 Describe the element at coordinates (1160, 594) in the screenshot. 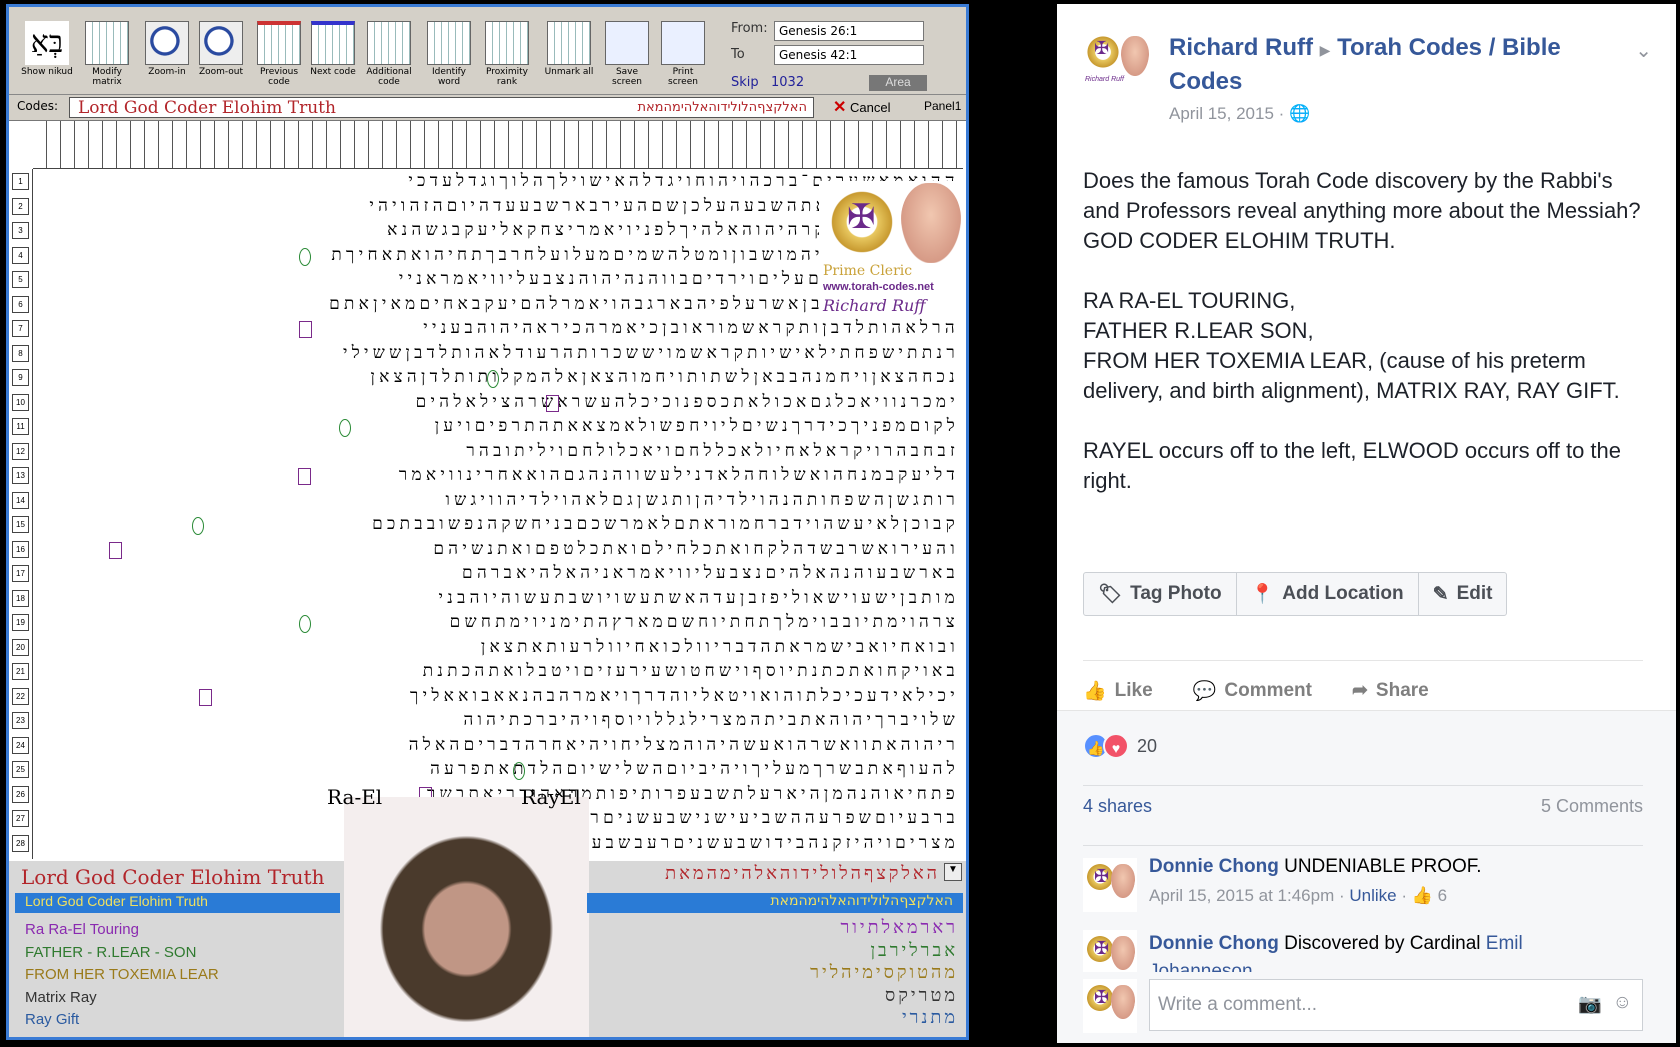

I see `tag-photo-button: 🏷 Tag Photo` at that location.